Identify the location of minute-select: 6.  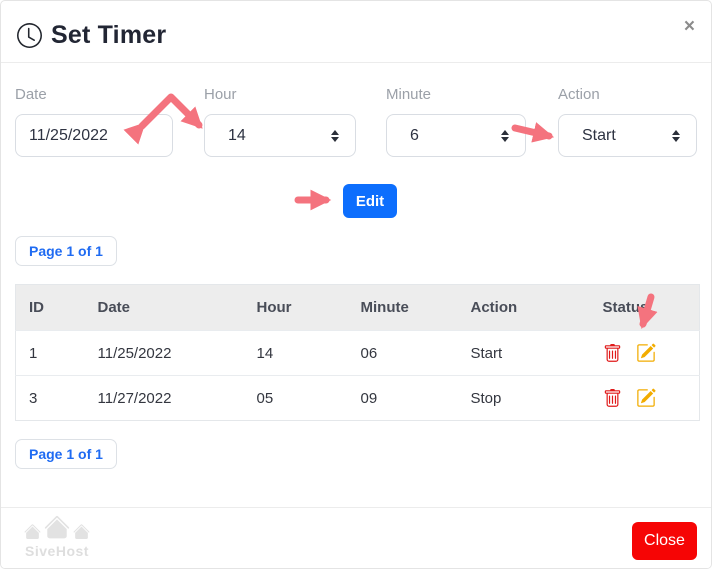
(456, 135).